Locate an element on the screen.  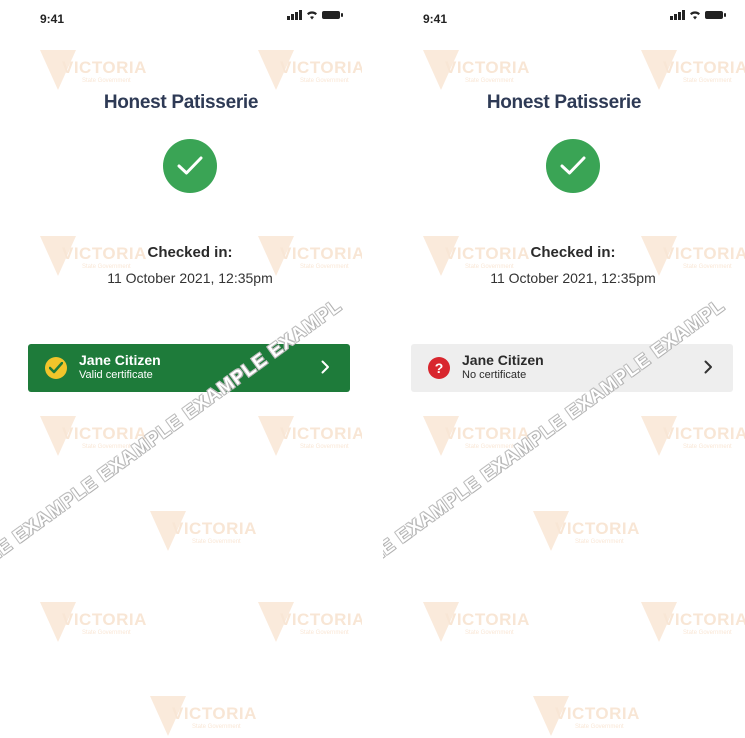
person-info: Jane Citizen Valid certificate is located at coordinates (120, 368).